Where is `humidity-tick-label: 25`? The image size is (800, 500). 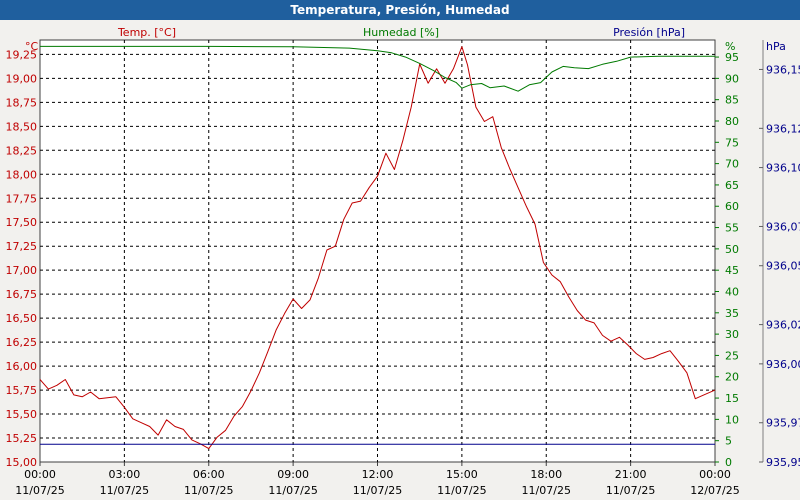
humidity-tick-label: 25 is located at coordinates (732, 355).